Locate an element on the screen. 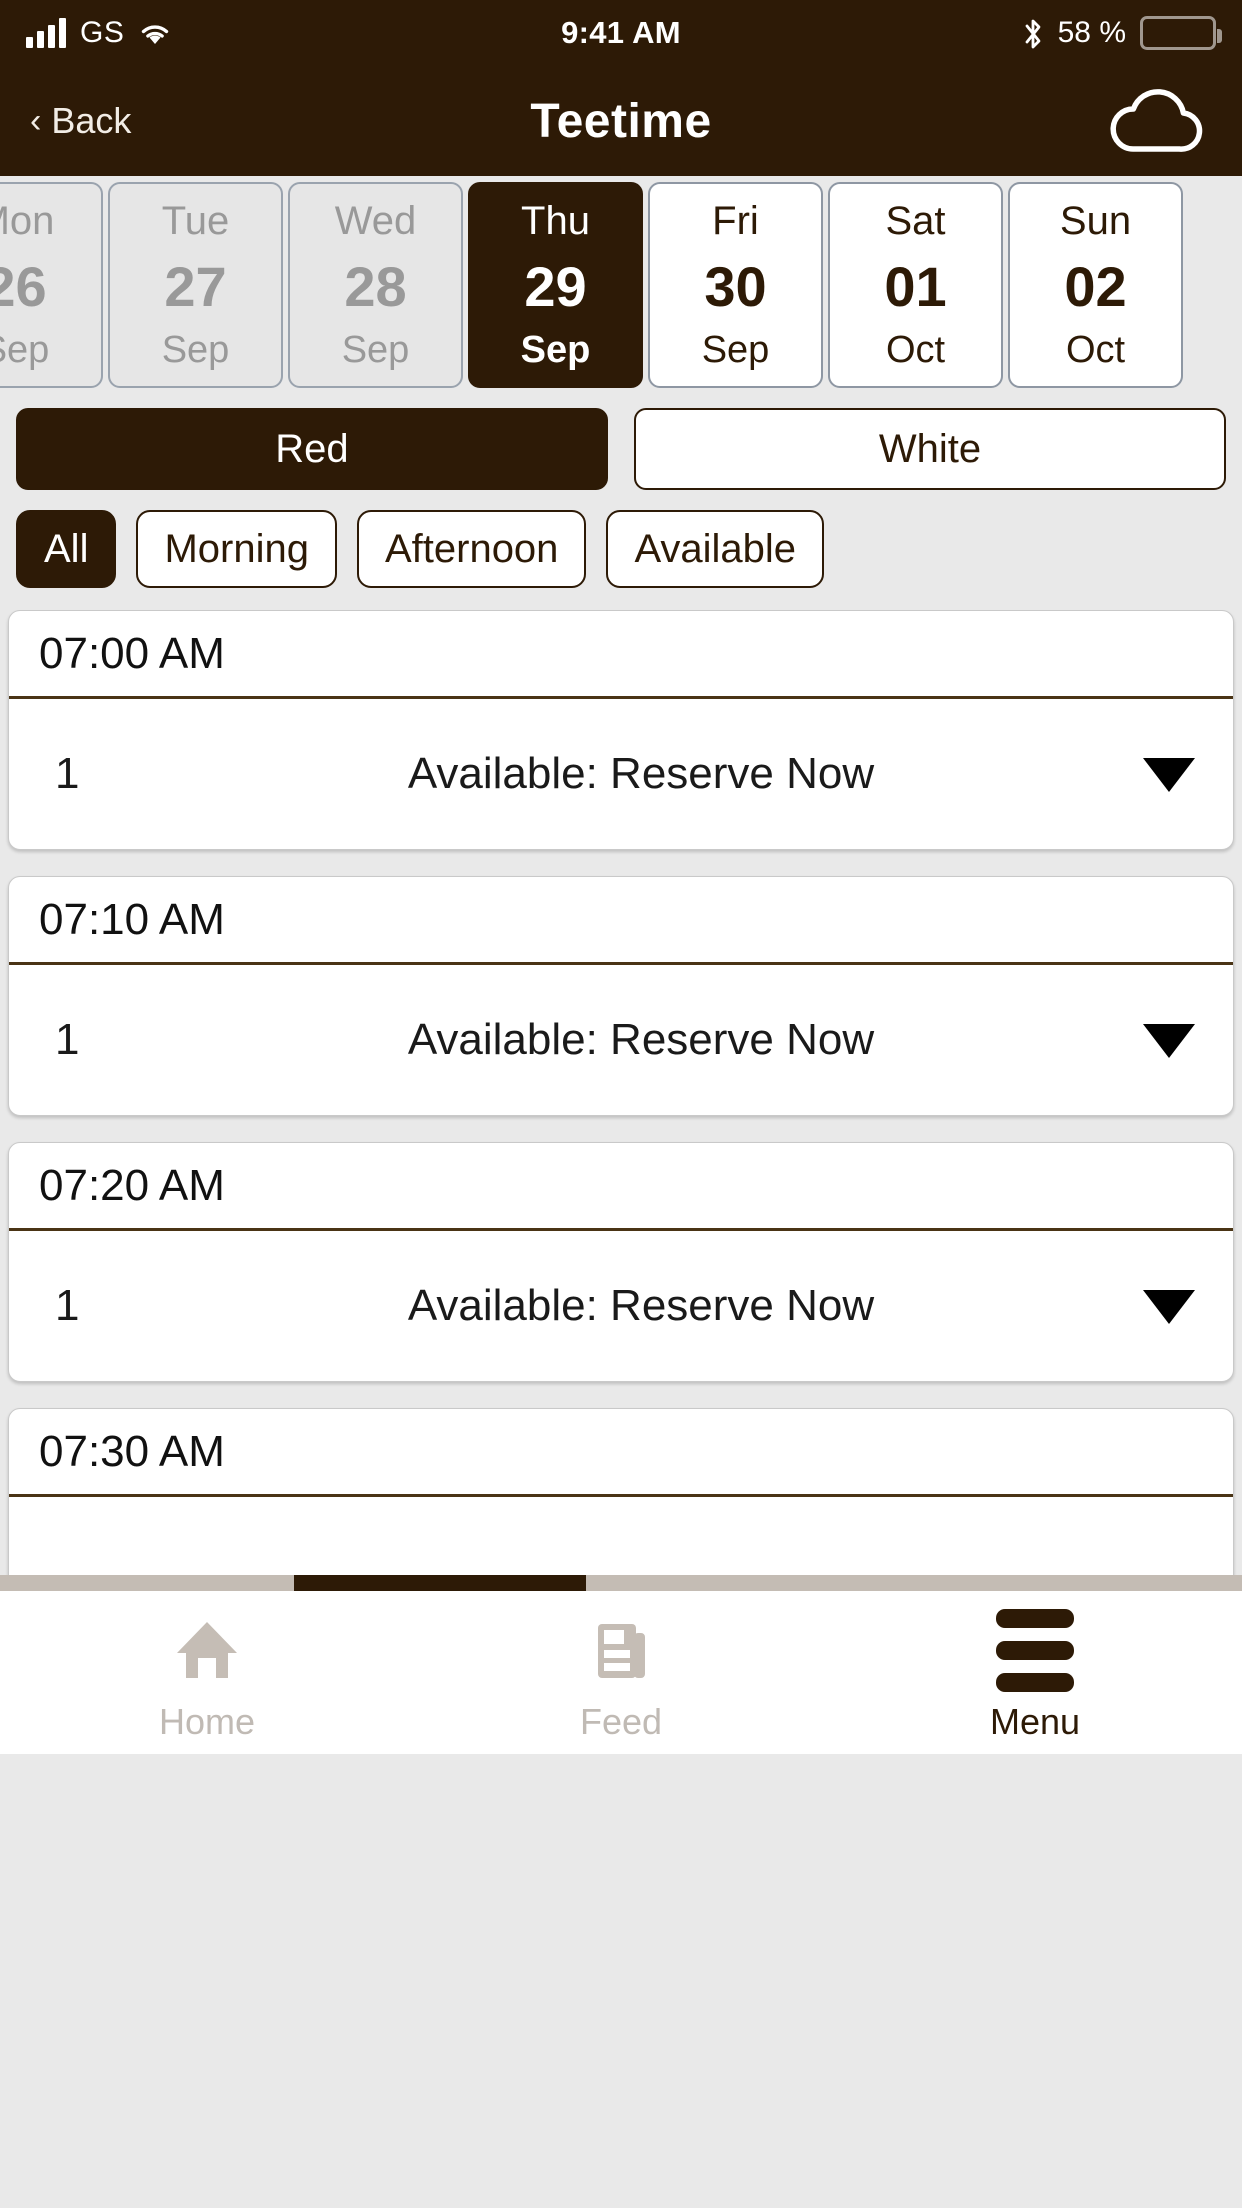 Image resolution: width=1242 pixels, height=2208 pixels. battery-icon is located at coordinates (1181, 33).